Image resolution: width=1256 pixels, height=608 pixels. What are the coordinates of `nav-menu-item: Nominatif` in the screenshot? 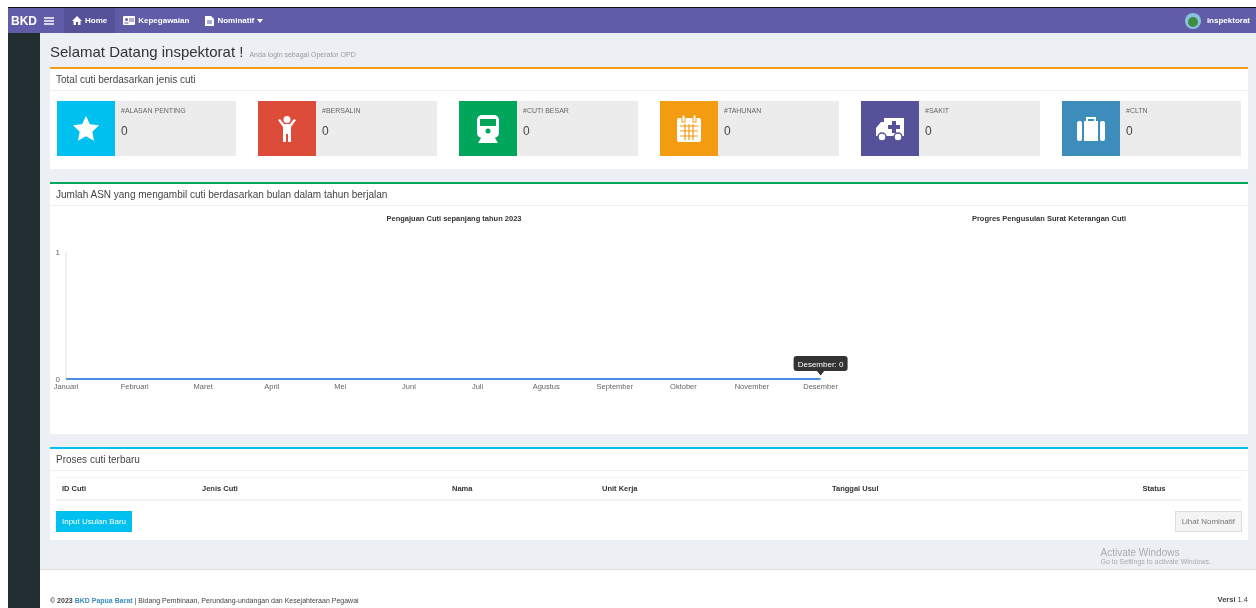 It's located at (234, 20).